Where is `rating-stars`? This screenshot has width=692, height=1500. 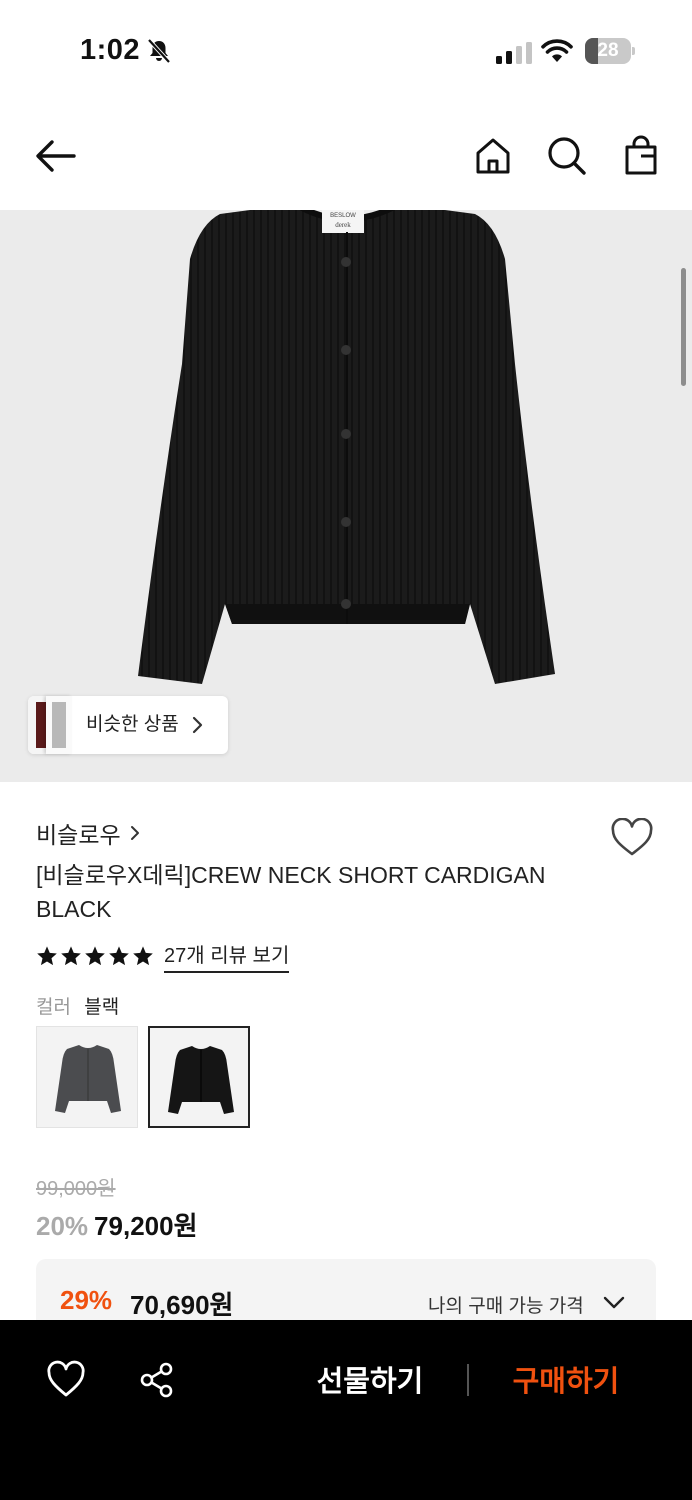 rating-stars is located at coordinates (95, 956).